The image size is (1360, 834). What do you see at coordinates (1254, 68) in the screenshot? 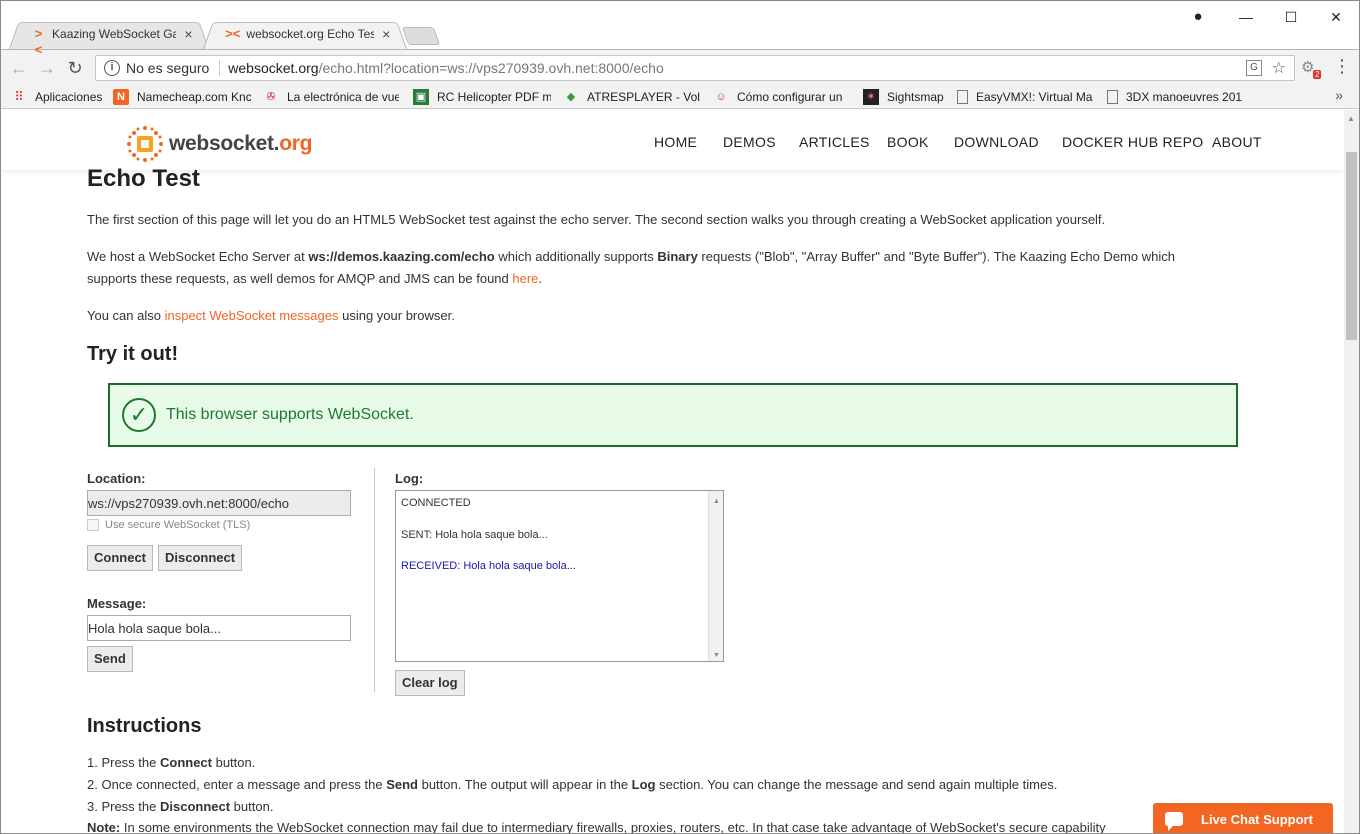
I see `translate-icon: G` at bounding box center [1254, 68].